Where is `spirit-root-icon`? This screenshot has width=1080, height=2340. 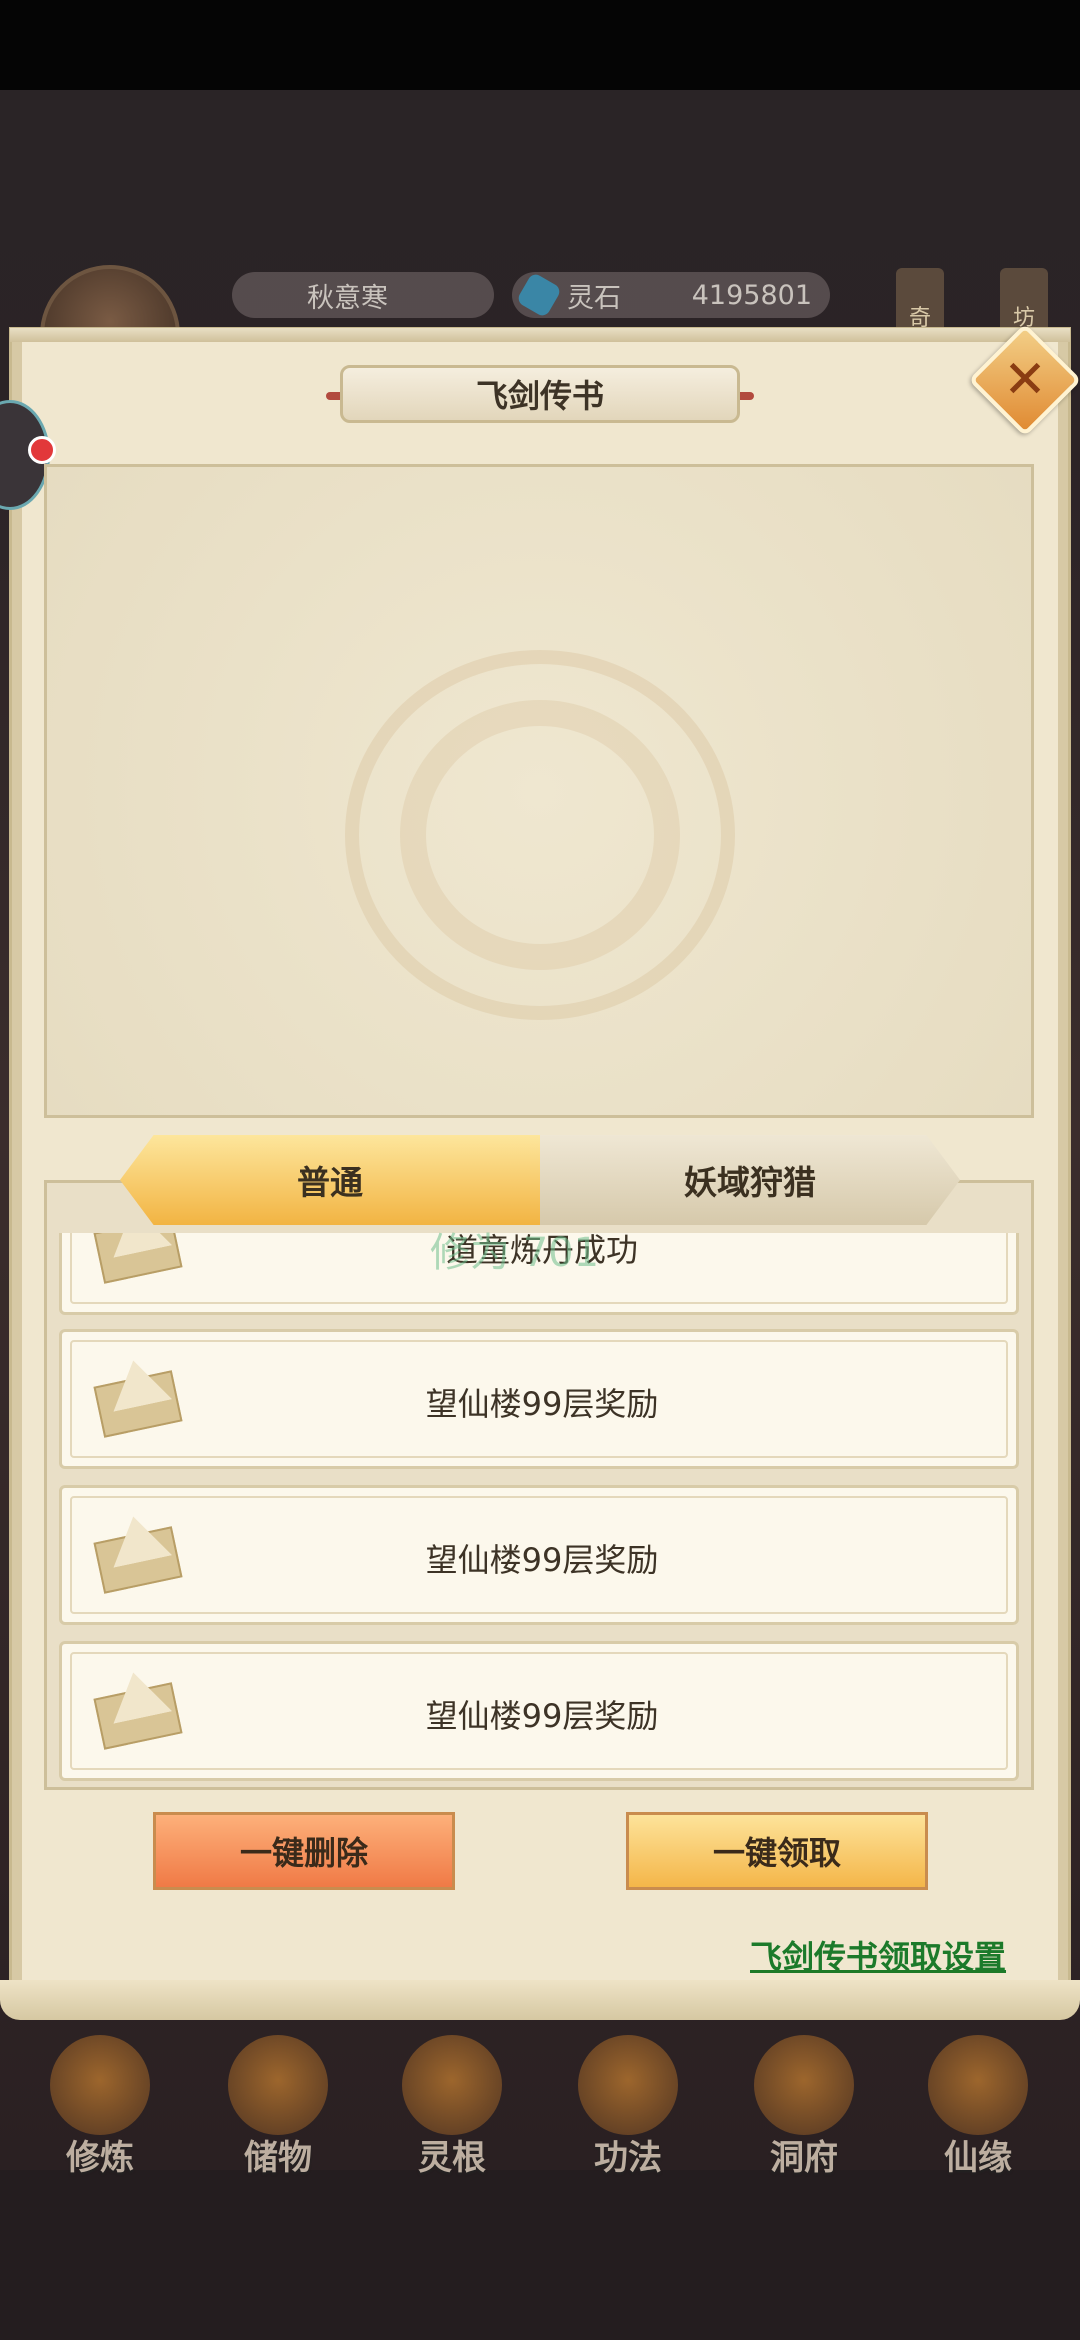 spirit-root-icon is located at coordinates (452, 2085).